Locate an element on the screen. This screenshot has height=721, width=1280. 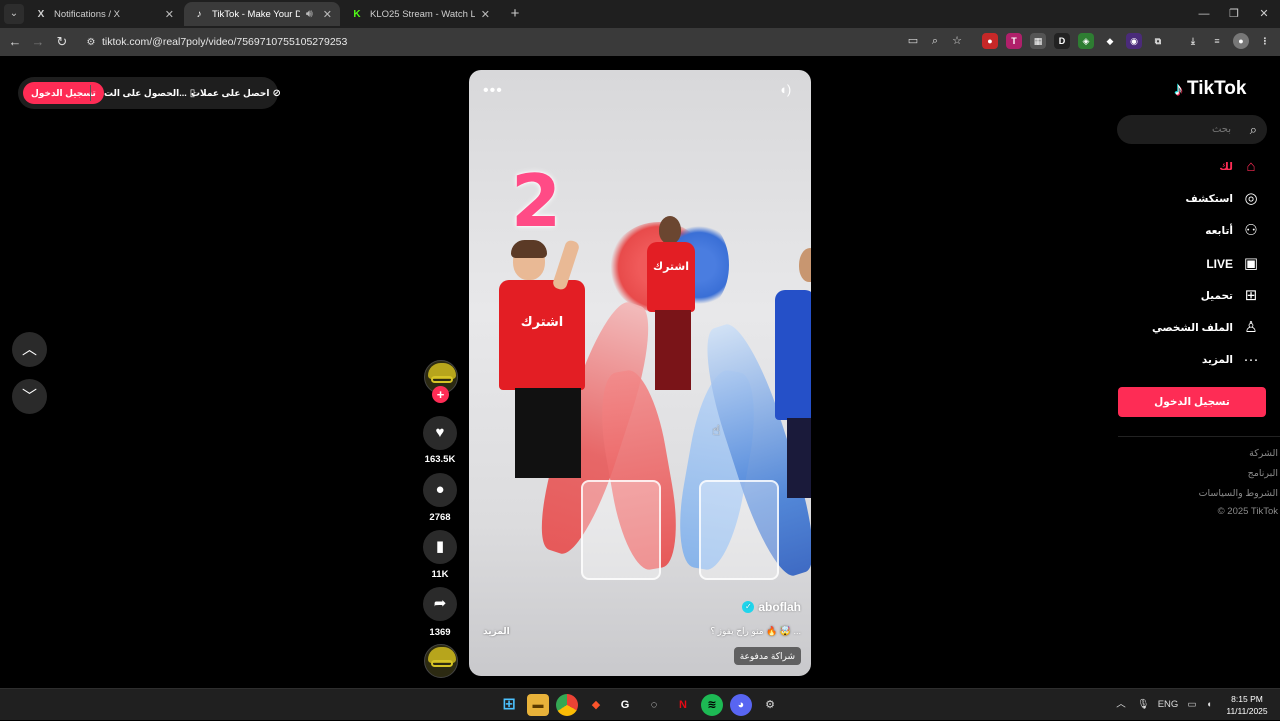
sidebar-item-upload: ⊞ تحميل is located at coordinates (1192, 296).